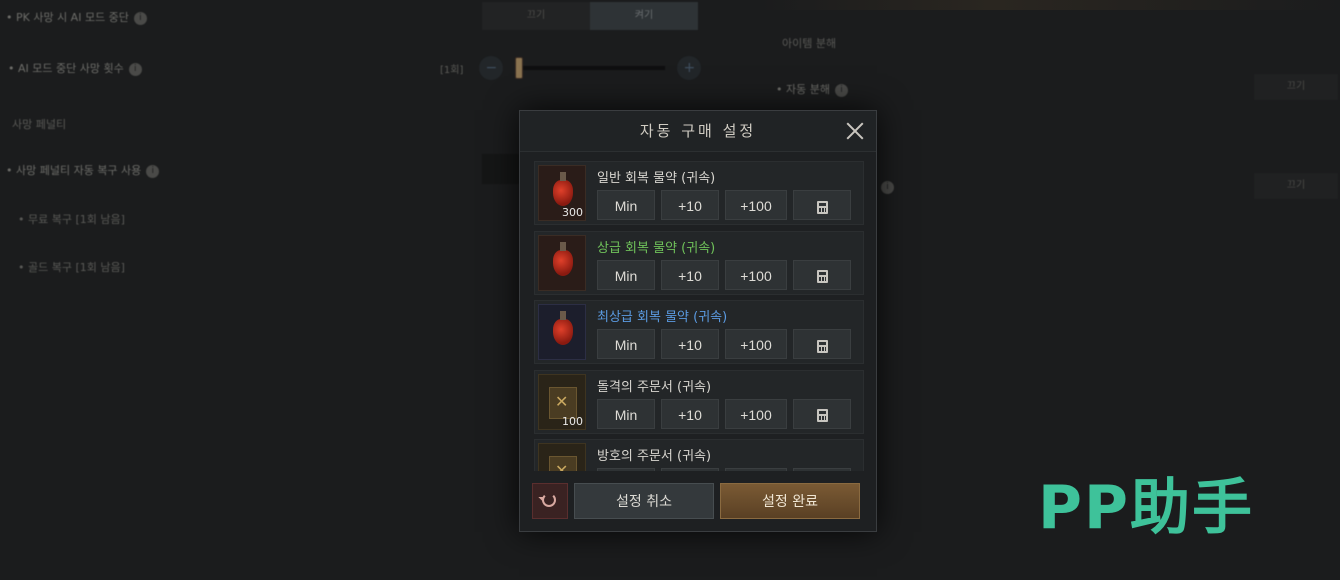 The width and height of the screenshot is (1340, 580). I want to click on list-item: 최상급 회복 물약 (귀속) Min +10 +100, so click(699, 332).